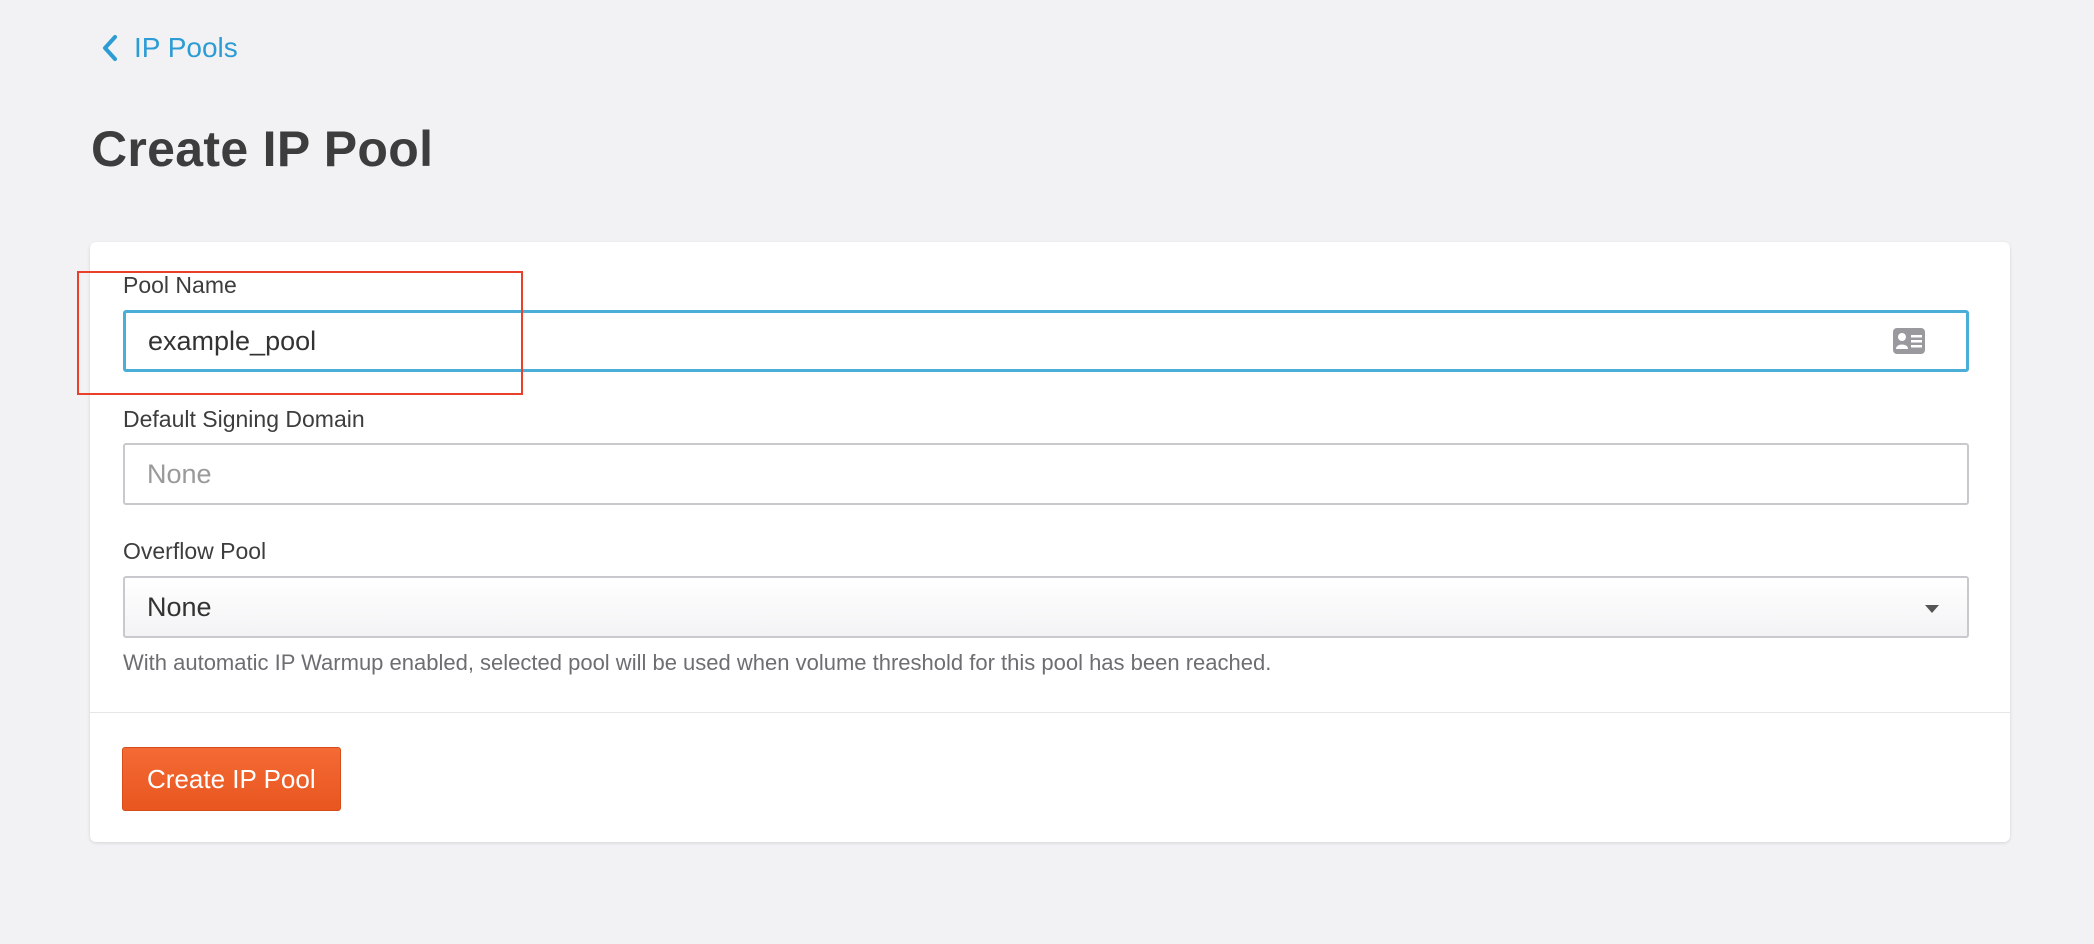 This screenshot has height=944, width=2094. Describe the element at coordinates (1046, 341) in the screenshot. I see `pool-name-input` at that location.